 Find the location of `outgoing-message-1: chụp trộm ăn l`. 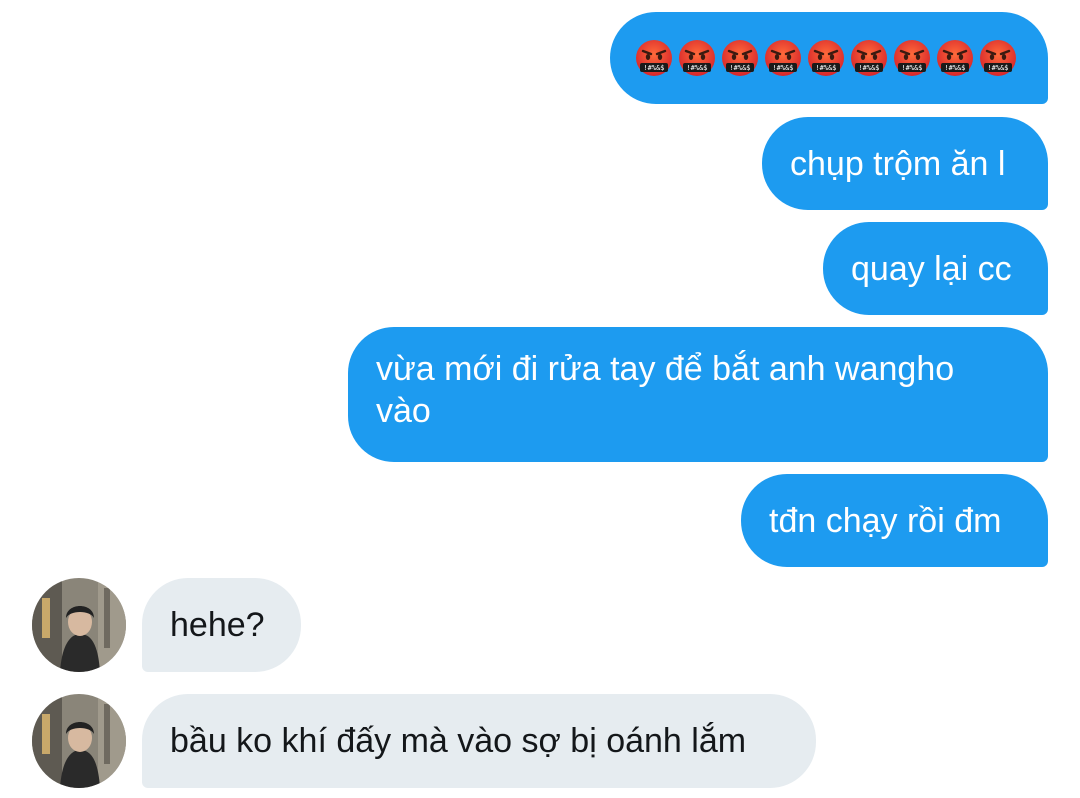

outgoing-message-1: chụp trộm ăn l is located at coordinates (905, 163).